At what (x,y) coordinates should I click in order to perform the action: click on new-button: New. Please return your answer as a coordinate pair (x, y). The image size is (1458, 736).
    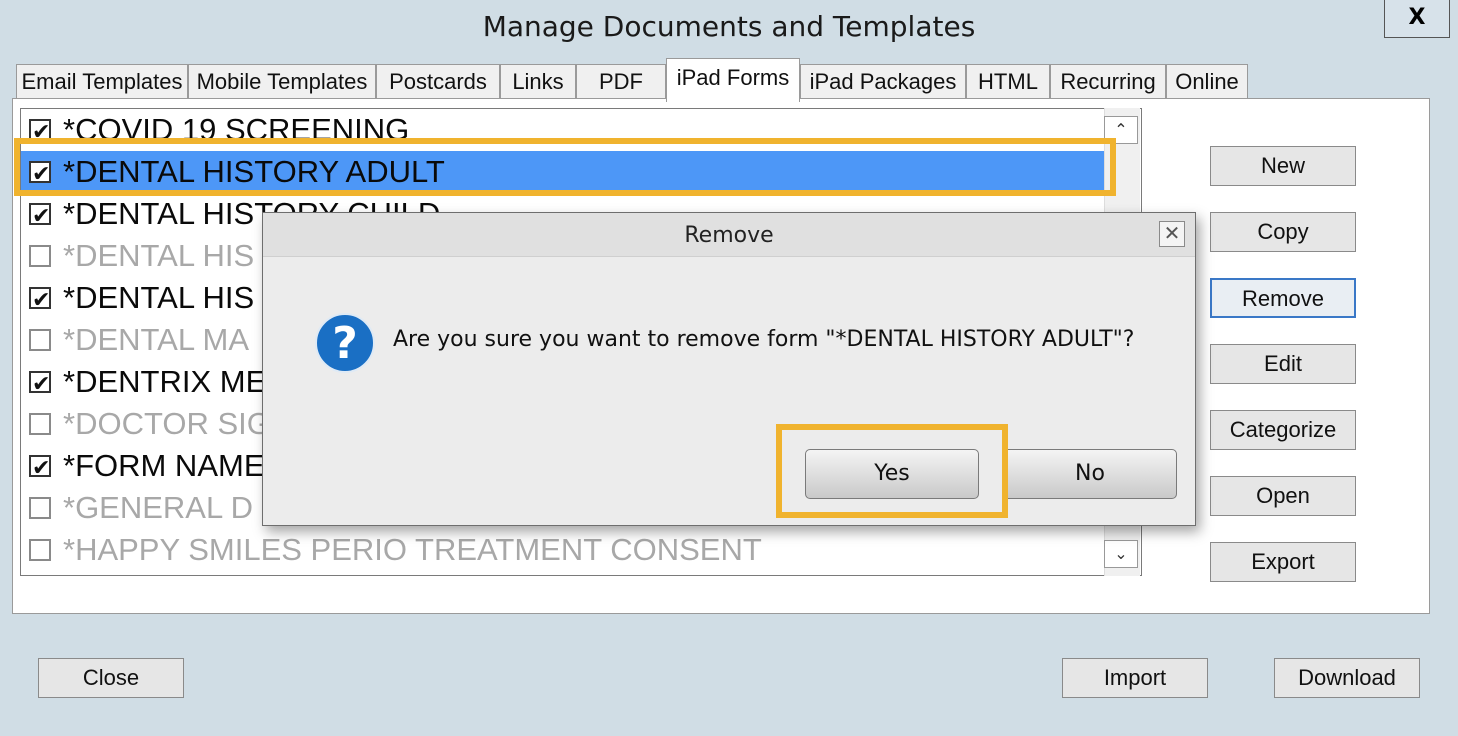
    Looking at the image, I should click on (1283, 166).